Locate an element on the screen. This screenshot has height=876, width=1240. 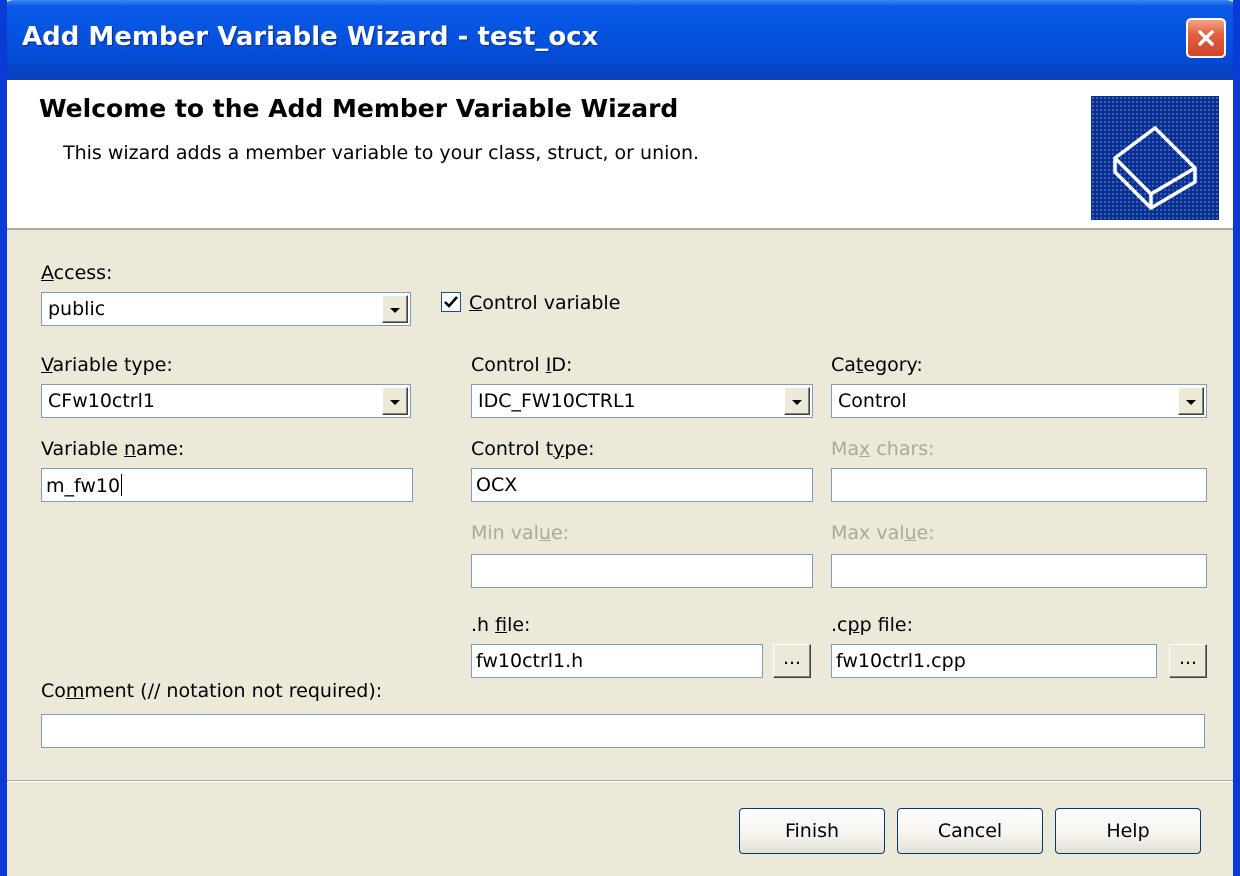
control-type-label: Control type: is located at coordinates (533, 449).